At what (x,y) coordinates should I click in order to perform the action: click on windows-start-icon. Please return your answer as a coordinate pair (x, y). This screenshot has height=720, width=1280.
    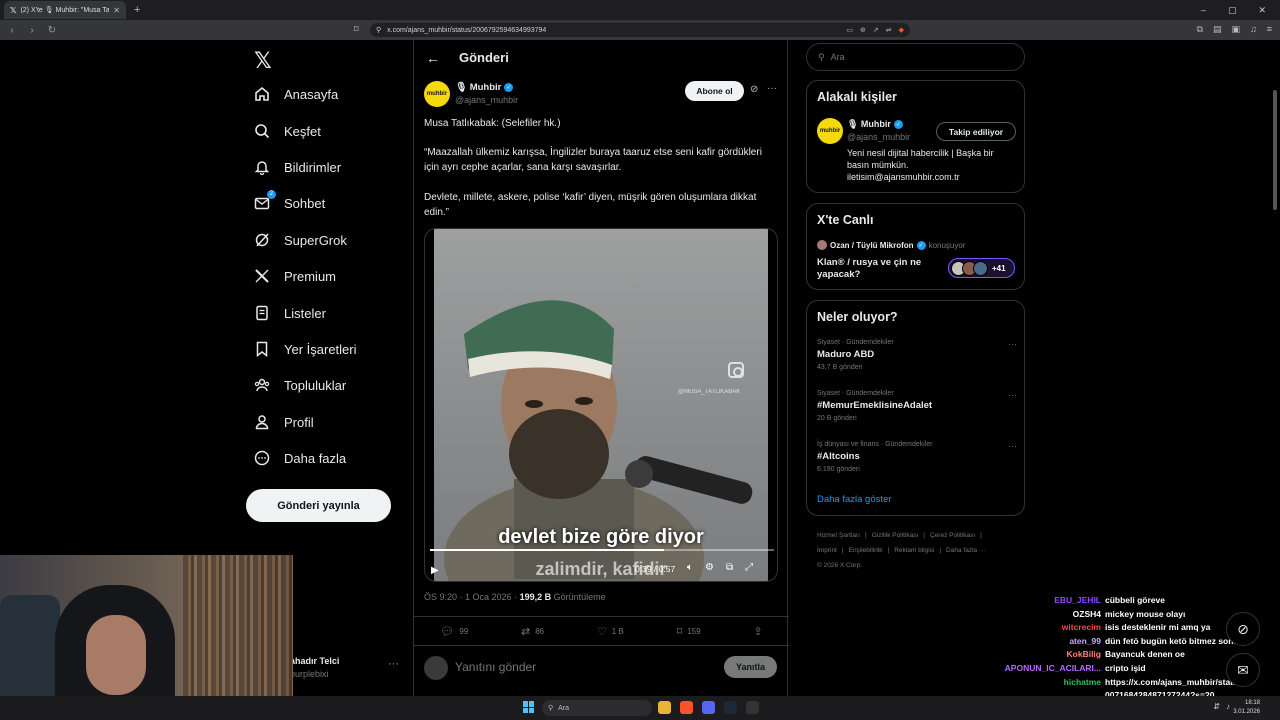
    Looking at the image, I should click on (529, 707).